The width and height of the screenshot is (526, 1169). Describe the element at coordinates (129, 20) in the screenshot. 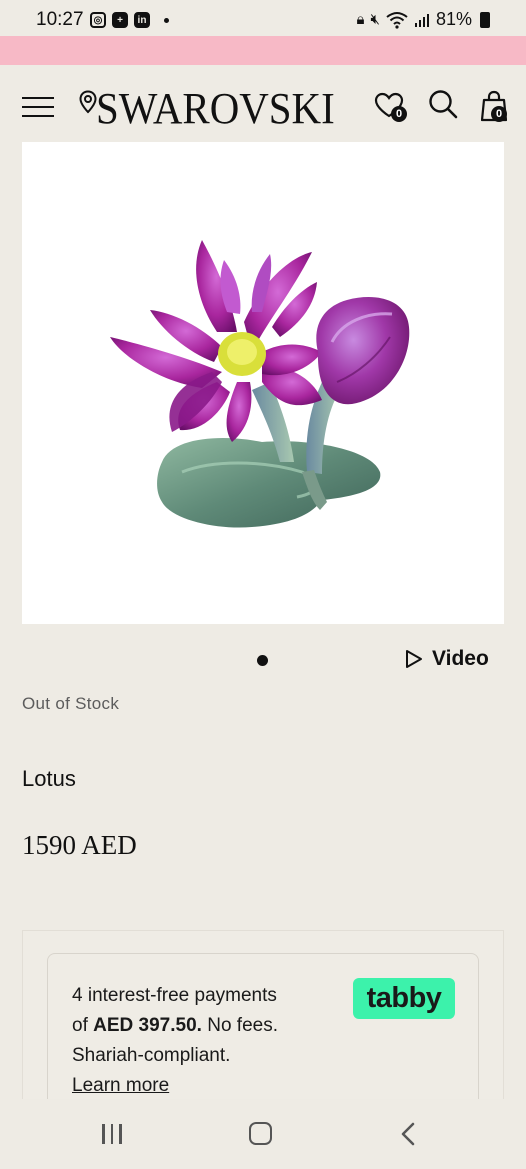

I see `notification-icons: ◎ + in` at that location.